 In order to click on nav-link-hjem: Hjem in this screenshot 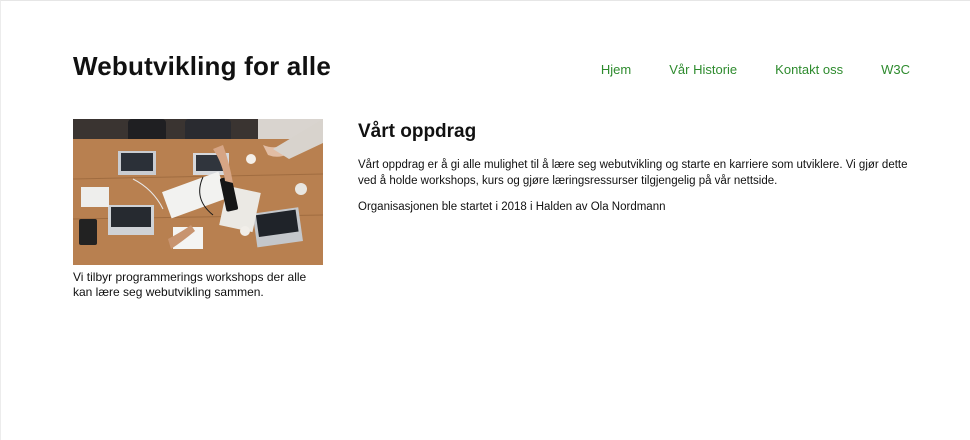, I will do `click(616, 69)`.